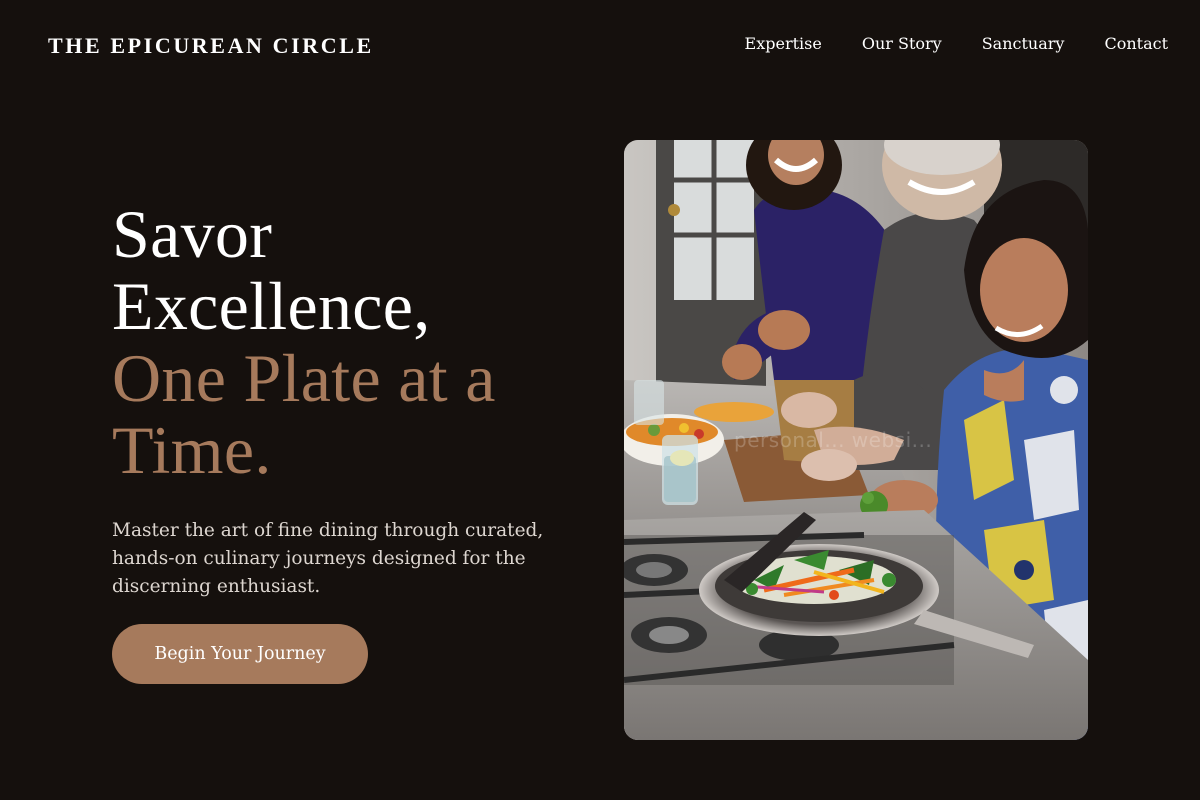 The image size is (1200, 800). I want to click on headline-accent-line-1: One Plate at a, so click(304, 378).